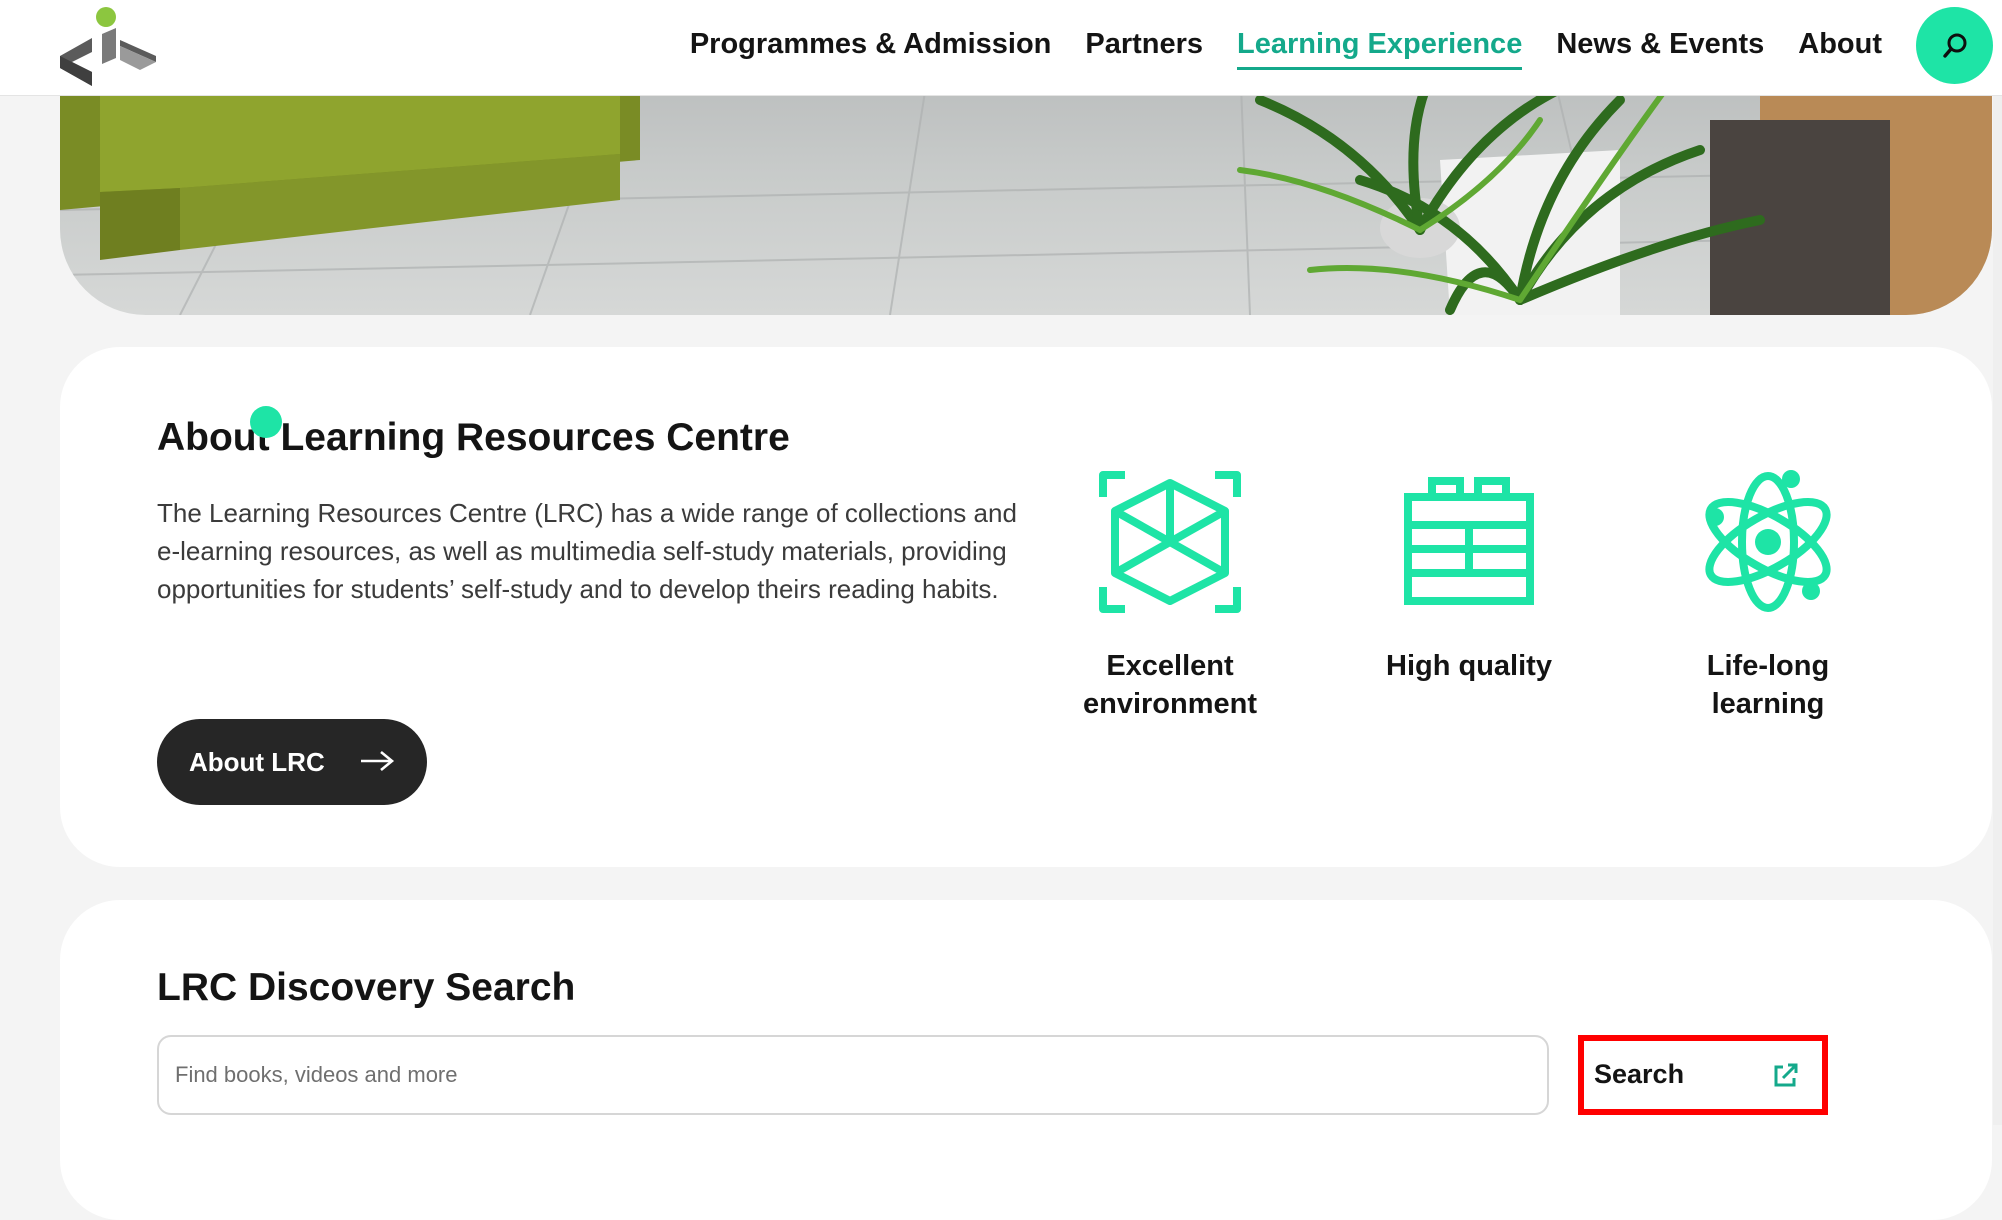 This screenshot has height=1220, width=2002. I want to click on nav-news-events: News & Events, so click(1660, 49).